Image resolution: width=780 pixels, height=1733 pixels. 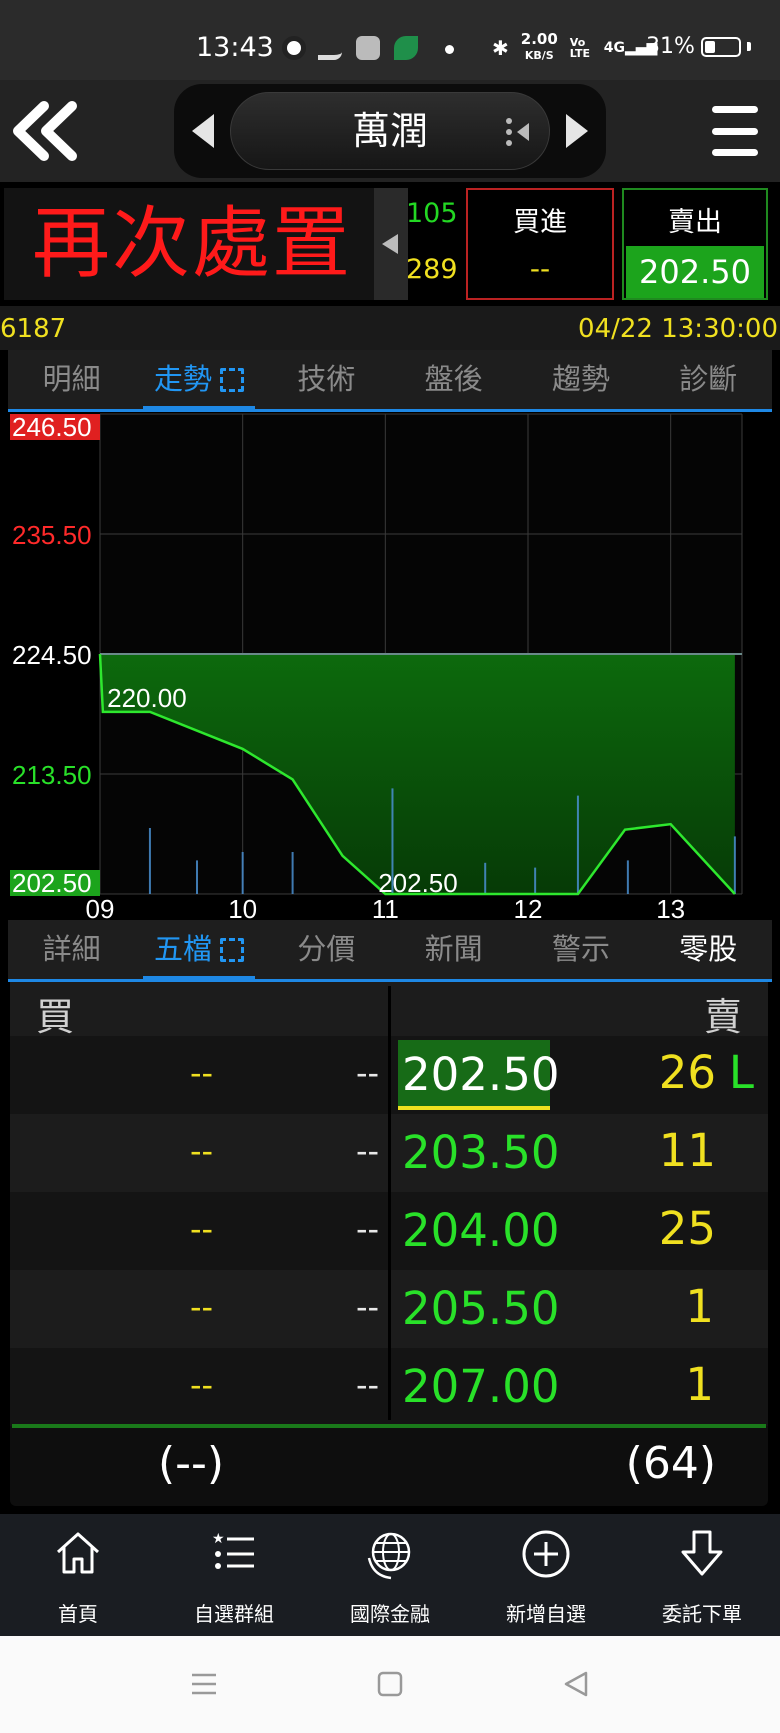 I want to click on chart-tabs: 明細 走勢 技術 盤後 趨勢 診斷, so click(x=390, y=381).